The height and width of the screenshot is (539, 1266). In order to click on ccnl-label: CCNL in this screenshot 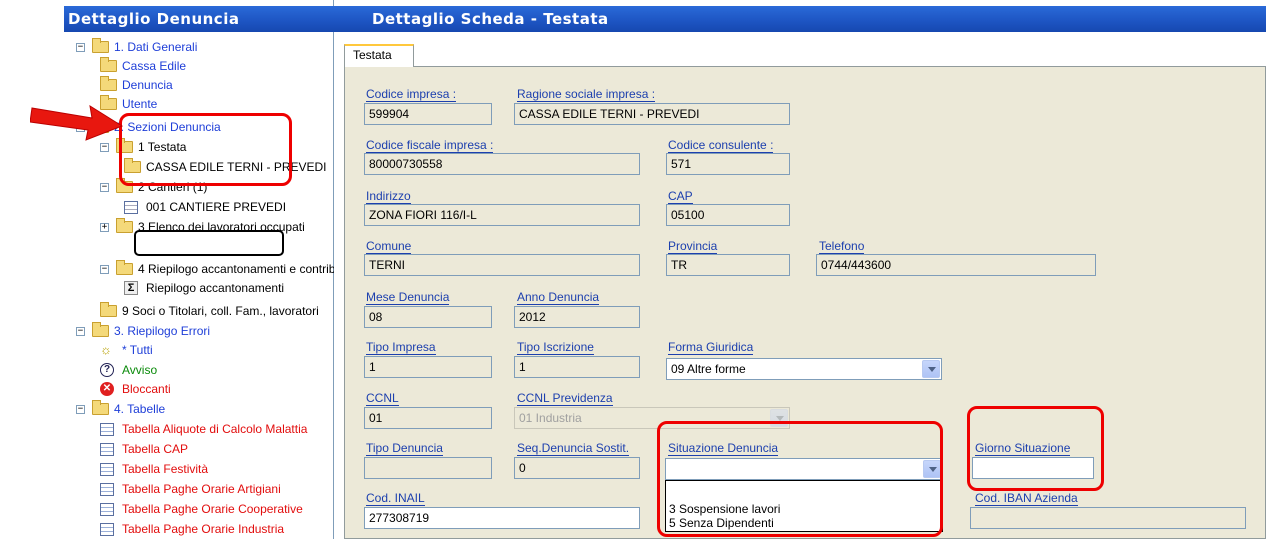, I will do `click(382, 398)`.